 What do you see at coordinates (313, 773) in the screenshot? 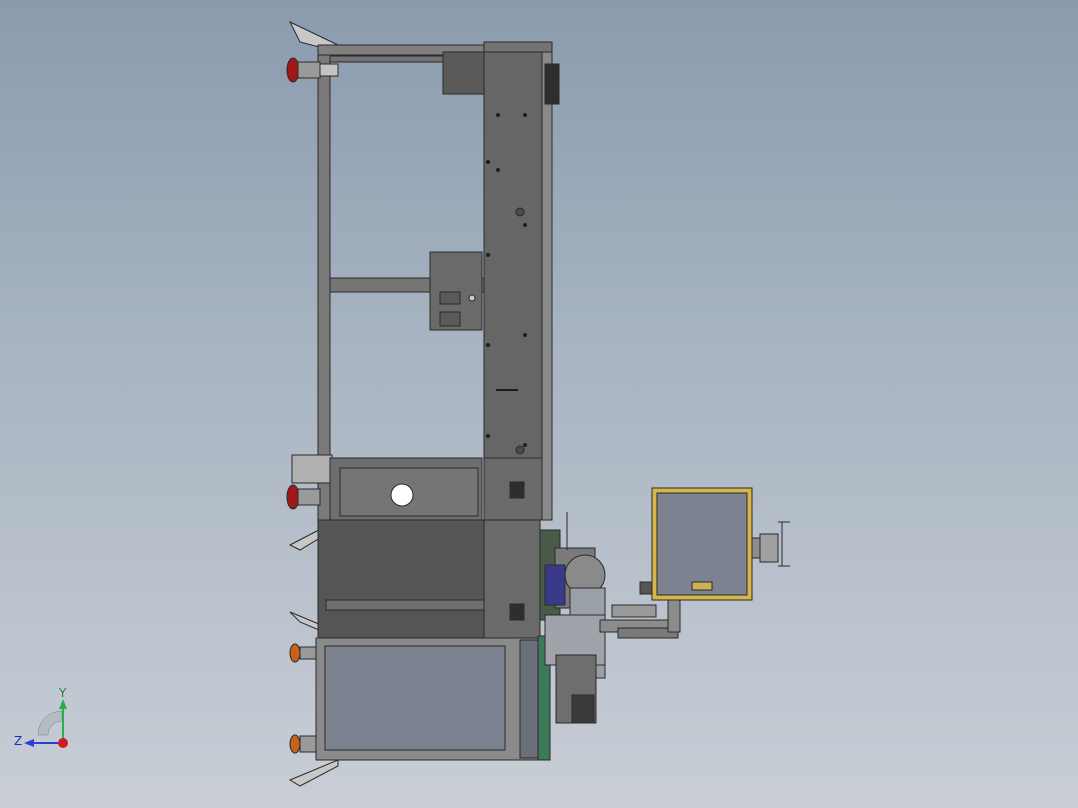
I see `bottom-foot-bracket` at bounding box center [313, 773].